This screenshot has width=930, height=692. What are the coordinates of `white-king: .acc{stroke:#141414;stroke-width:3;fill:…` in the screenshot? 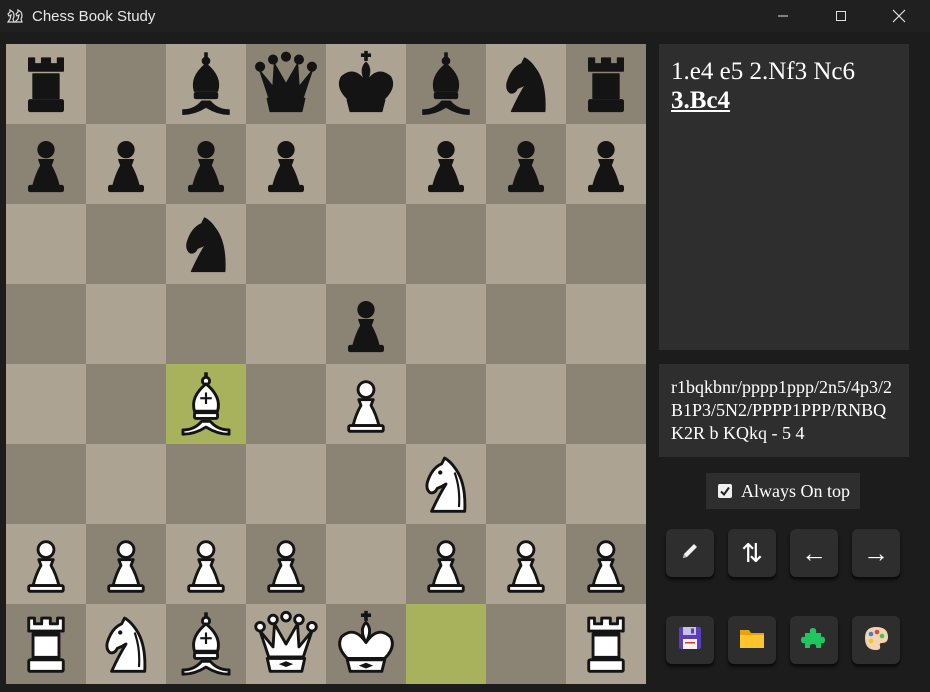 It's located at (366, 644).